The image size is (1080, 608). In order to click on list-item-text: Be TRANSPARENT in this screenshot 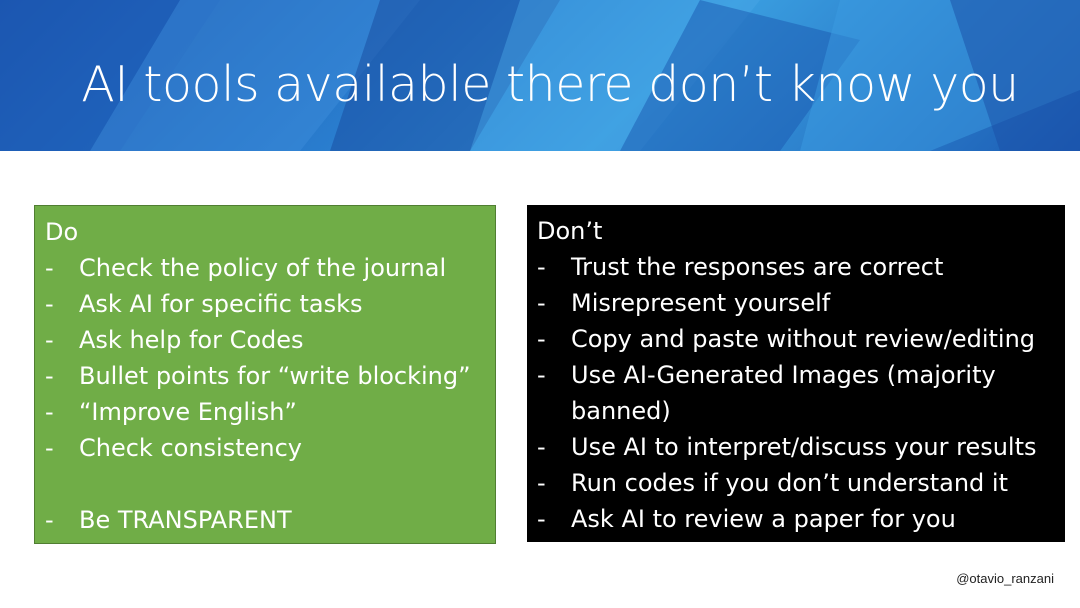, I will do `click(185, 520)`.